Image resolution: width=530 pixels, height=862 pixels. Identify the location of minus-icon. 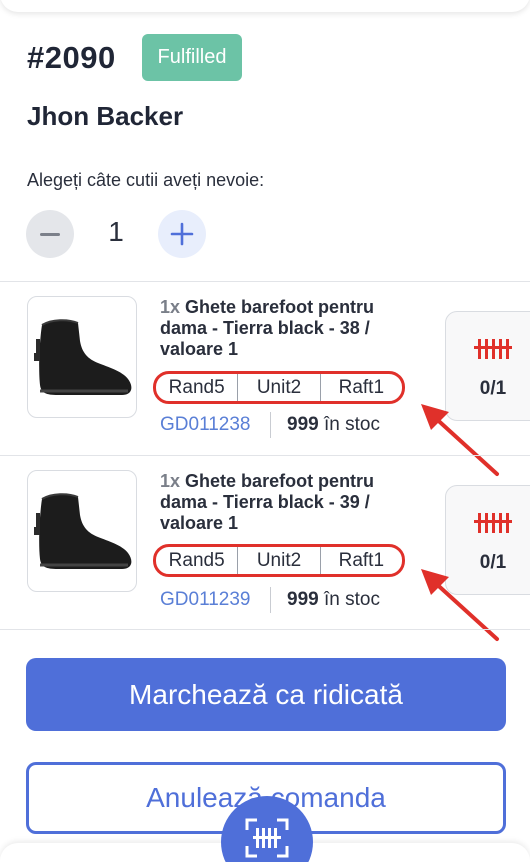
(50, 234).